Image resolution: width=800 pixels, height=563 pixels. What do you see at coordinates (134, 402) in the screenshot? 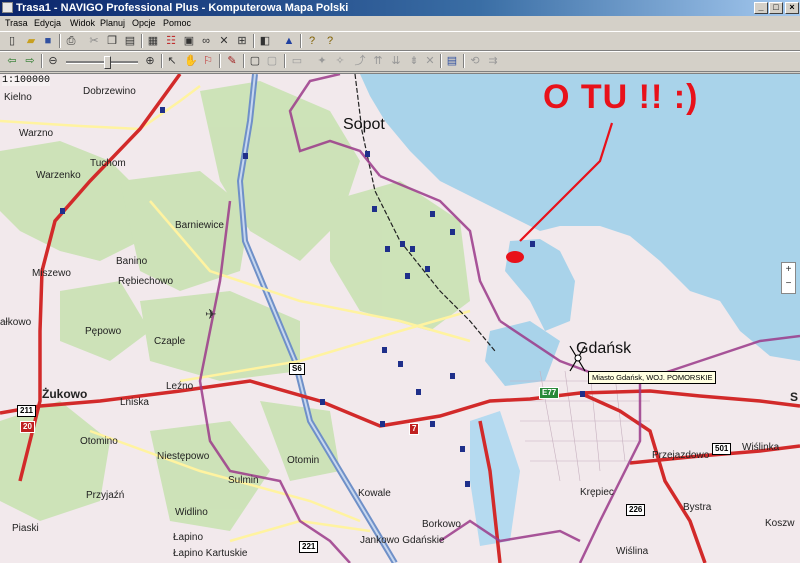
I see `place-label: Lniska` at bounding box center [134, 402].